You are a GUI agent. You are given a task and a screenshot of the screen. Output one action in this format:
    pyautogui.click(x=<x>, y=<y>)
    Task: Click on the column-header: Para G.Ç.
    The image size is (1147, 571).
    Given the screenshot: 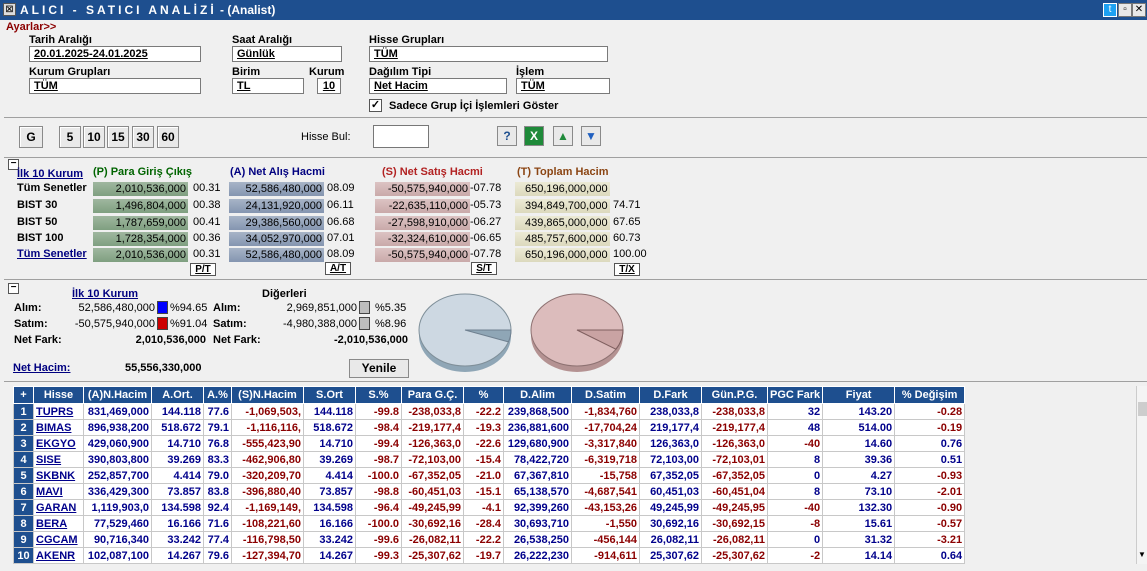 What is the action you would take?
    pyautogui.click(x=432, y=395)
    